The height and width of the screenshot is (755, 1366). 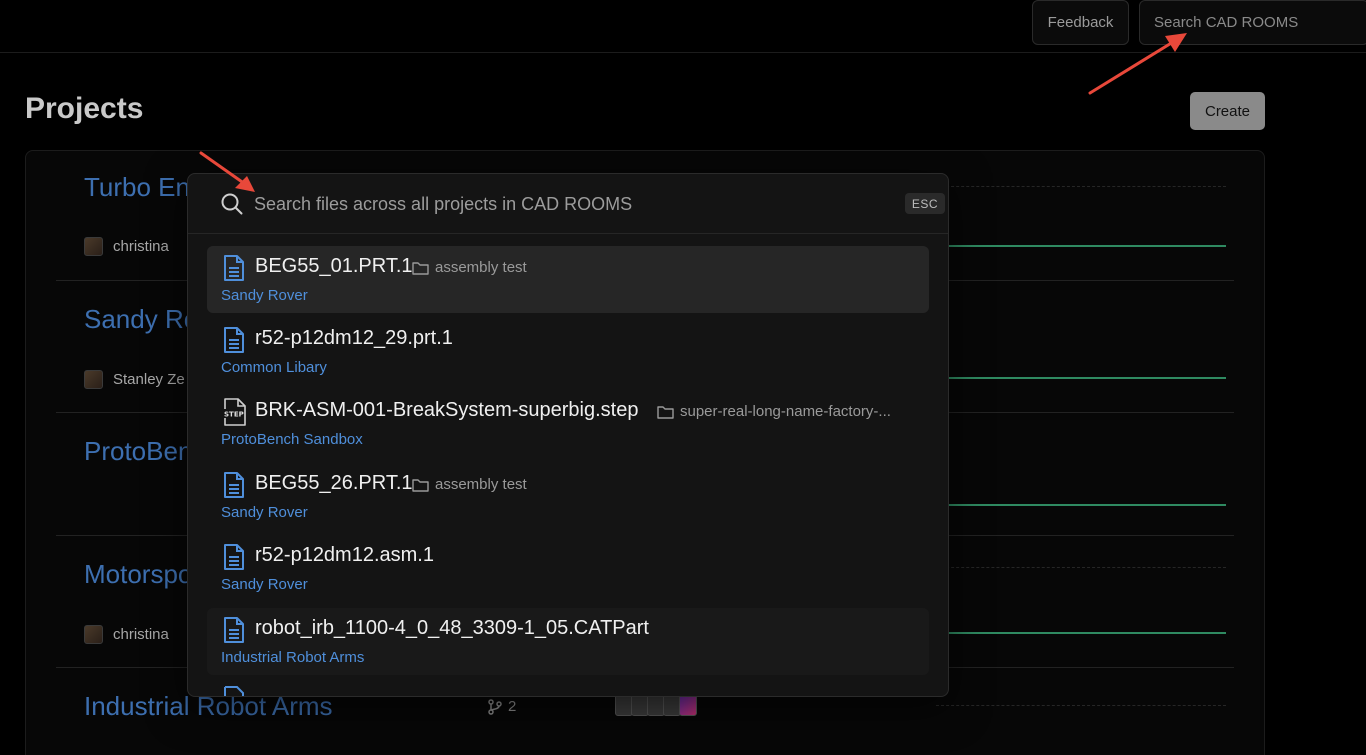 What do you see at coordinates (141, 319) in the screenshot?
I see `project-name: Sandy Ro` at bounding box center [141, 319].